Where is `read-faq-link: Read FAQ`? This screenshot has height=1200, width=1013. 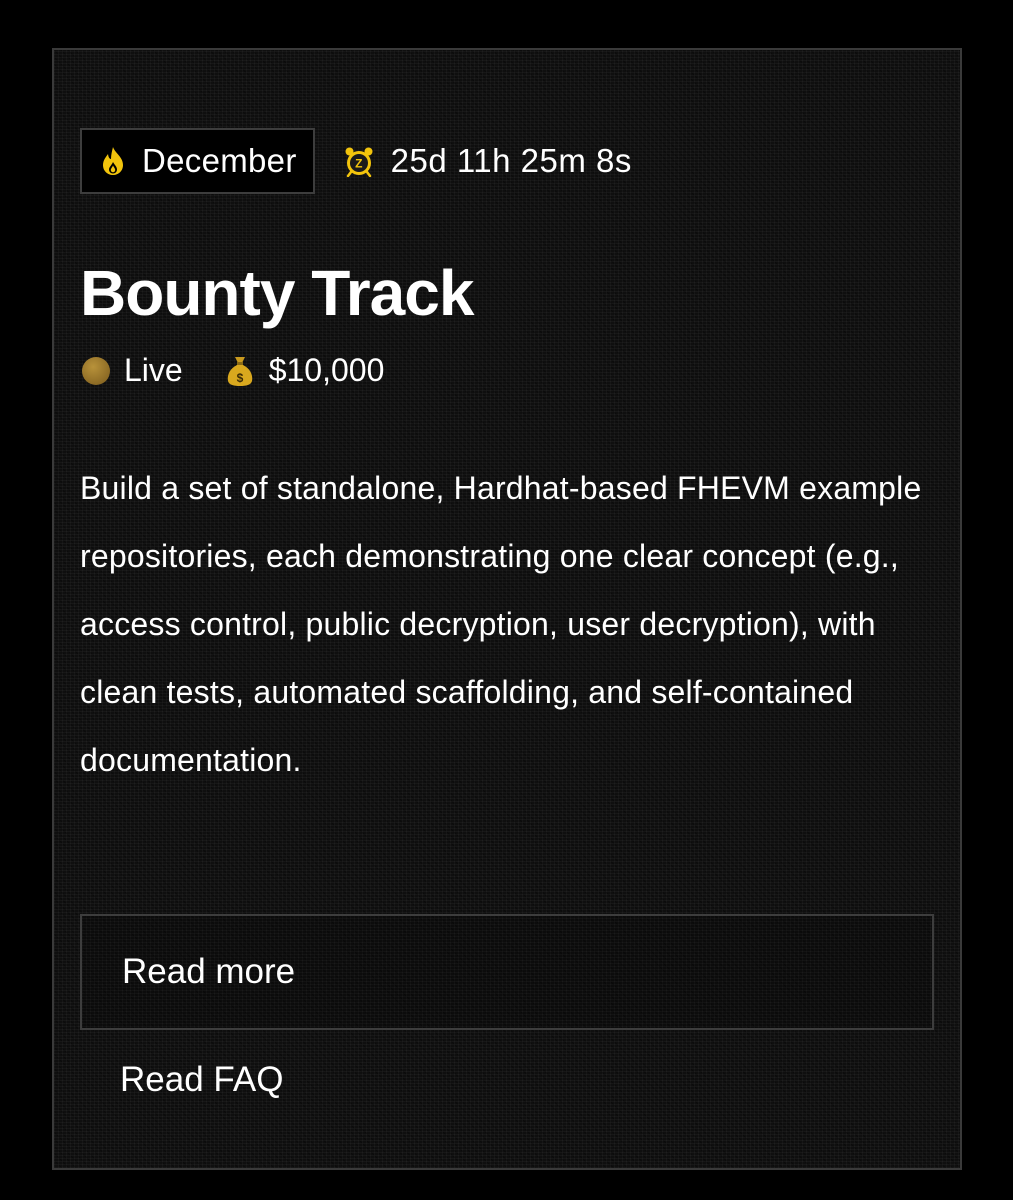
read-faq-link: Read FAQ is located at coordinates (201, 1080).